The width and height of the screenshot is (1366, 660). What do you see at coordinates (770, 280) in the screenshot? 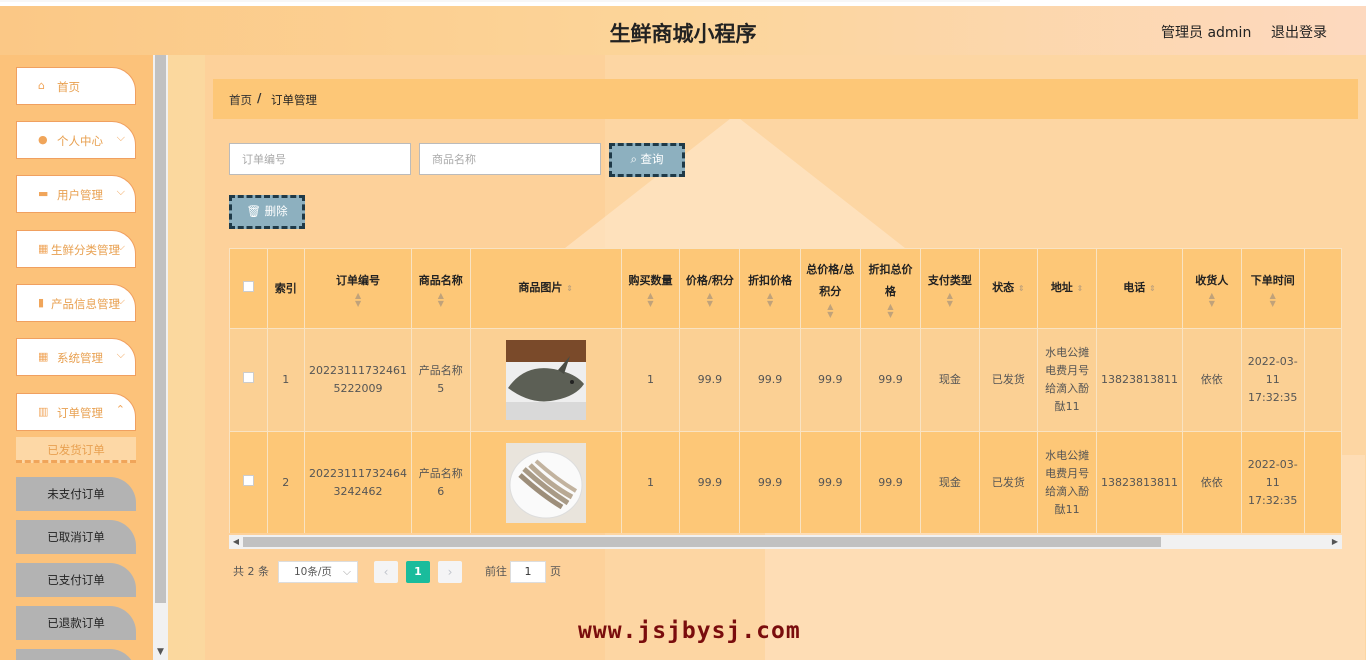
I see `col-header-label: 折扣价格` at bounding box center [770, 280].